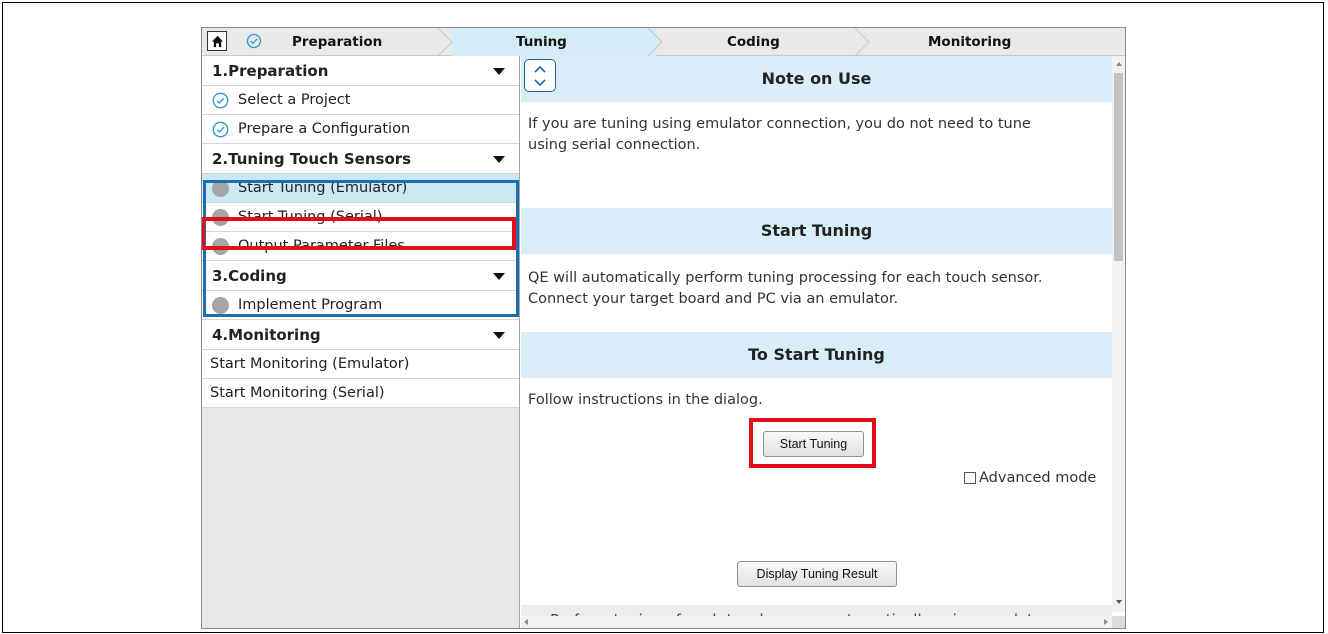  I want to click on sidebar-item-label: Output Parameter Files, so click(321, 246).